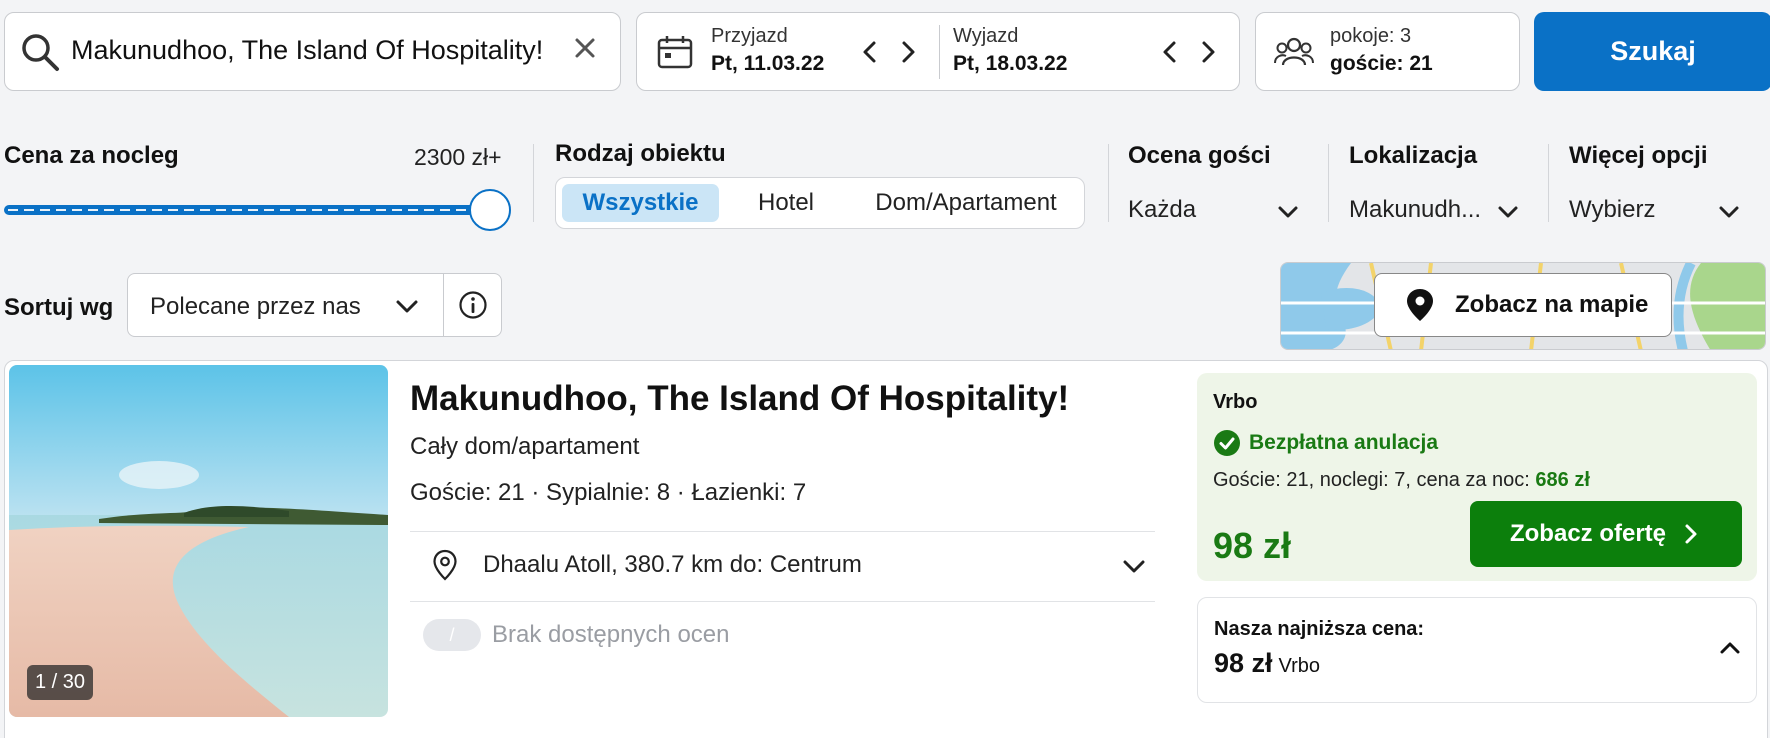  I want to click on guests-summary: pokoje: 3 goście: 21, so click(1381, 50).